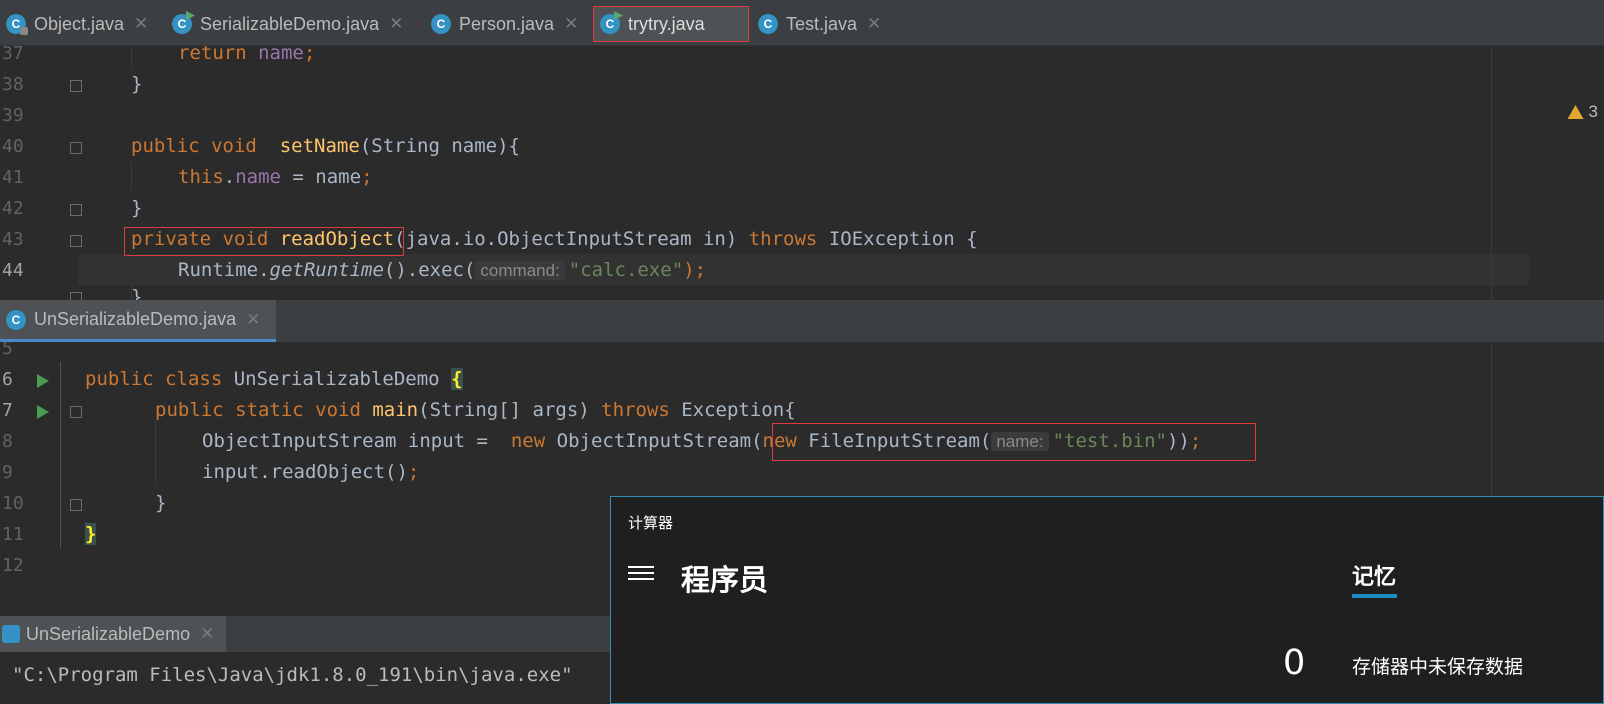  Describe the element at coordinates (1491, 173) in the screenshot. I see `right-margin-guide` at that location.